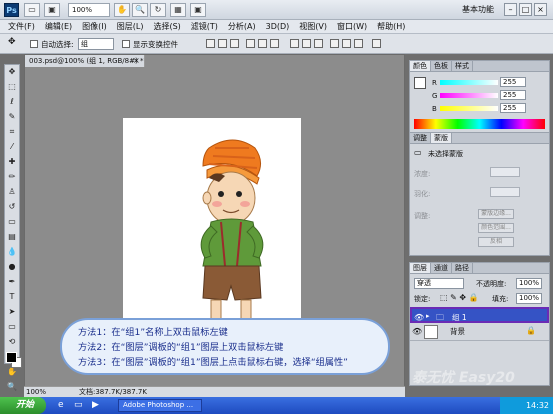  I want to click on tab-paths: 路径, so click(462, 268).